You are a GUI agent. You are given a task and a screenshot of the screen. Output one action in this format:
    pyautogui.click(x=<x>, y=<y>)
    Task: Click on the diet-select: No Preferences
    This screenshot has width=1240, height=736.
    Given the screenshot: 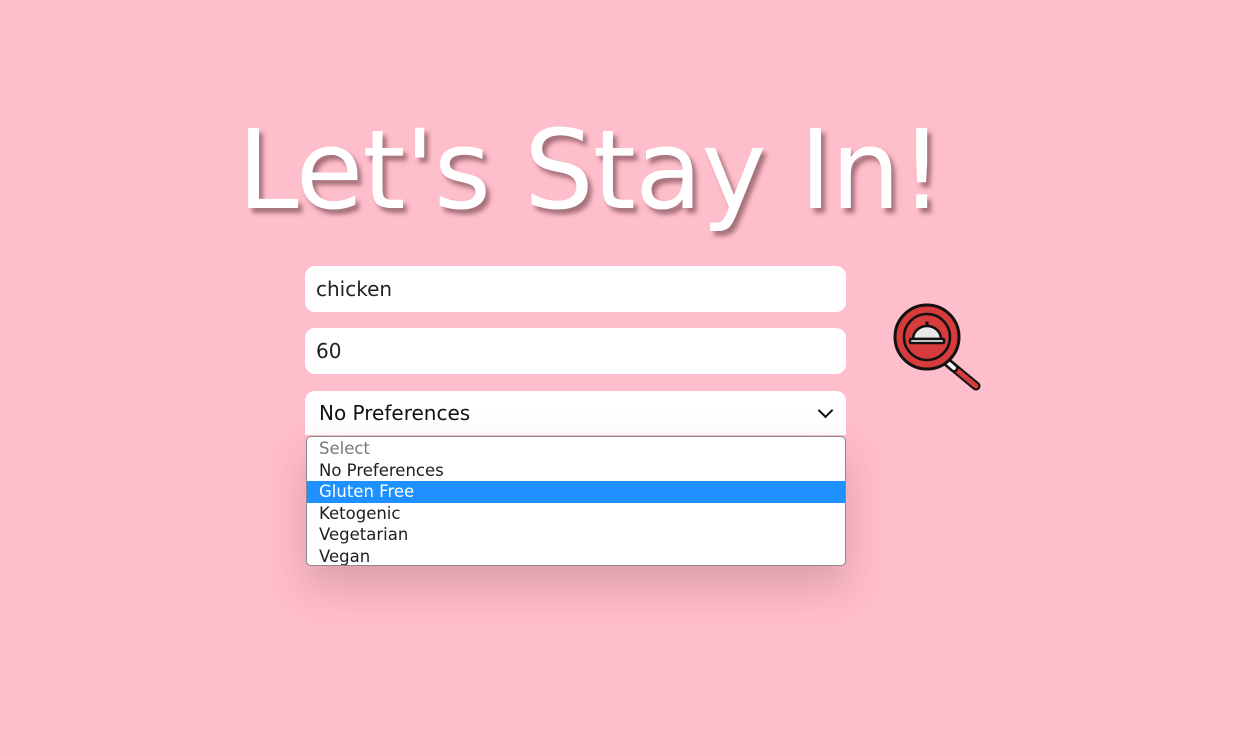 What is the action you would take?
    pyautogui.click(x=575, y=413)
    